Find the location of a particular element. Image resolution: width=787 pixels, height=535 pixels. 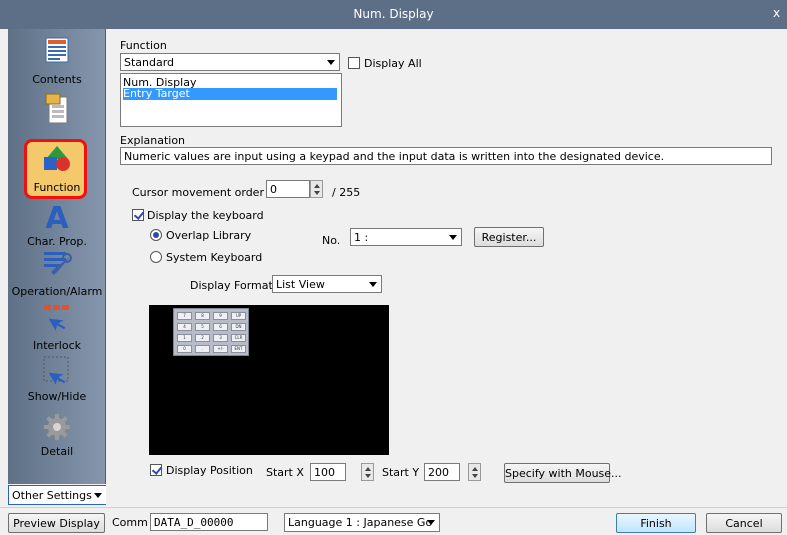

close-button: x is located at coordinates (780, 13).